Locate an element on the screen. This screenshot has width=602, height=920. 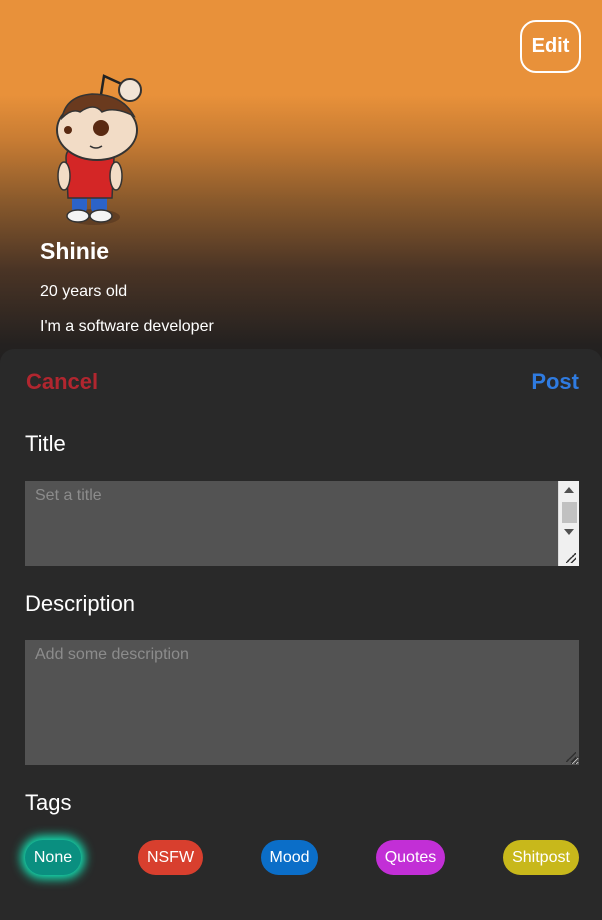
description-resize-grip-icon is located at coordinates (571, 757).